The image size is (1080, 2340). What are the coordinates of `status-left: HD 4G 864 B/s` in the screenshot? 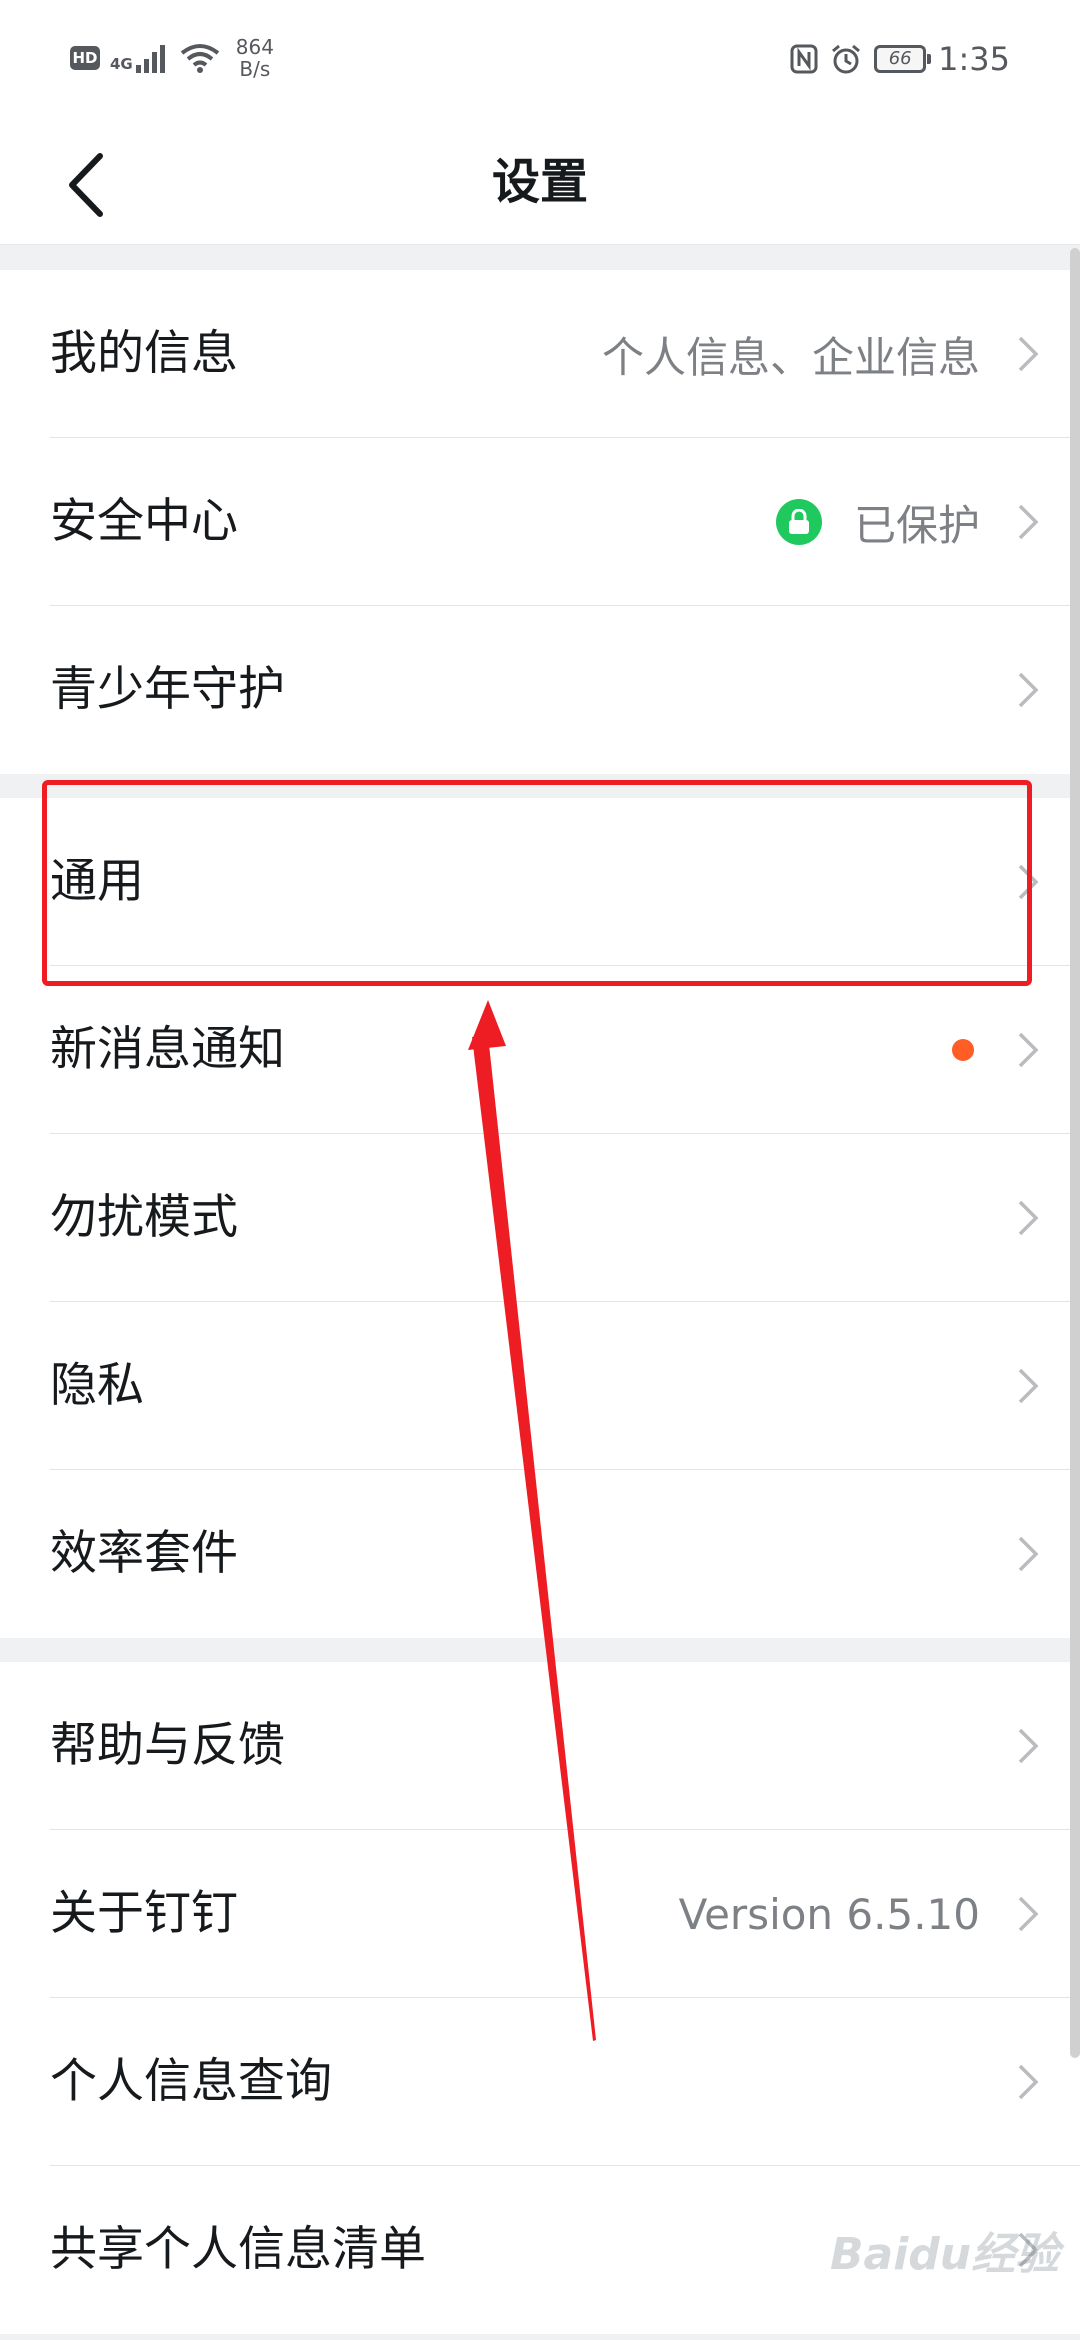 It's located at (172, 58).